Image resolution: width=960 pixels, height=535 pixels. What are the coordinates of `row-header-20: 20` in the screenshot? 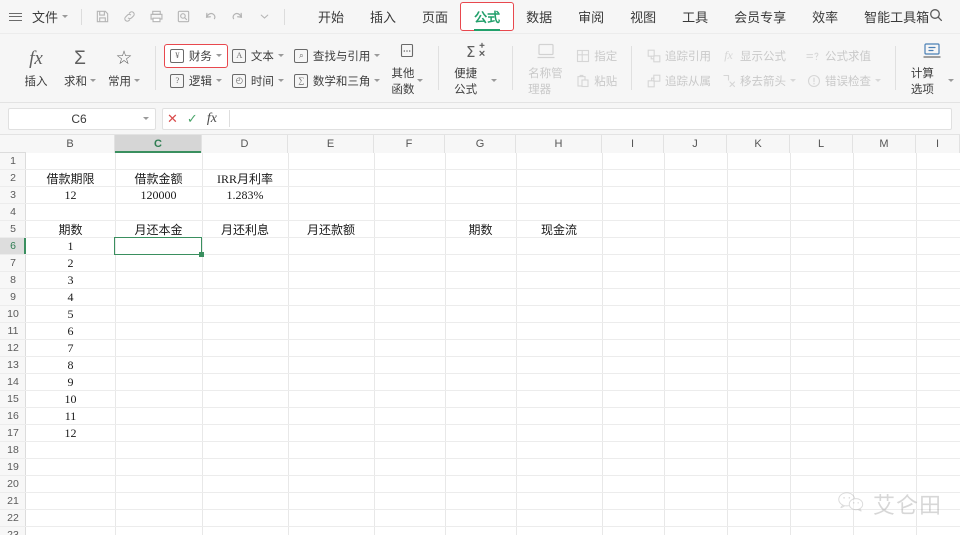 It's located at (13, 484).